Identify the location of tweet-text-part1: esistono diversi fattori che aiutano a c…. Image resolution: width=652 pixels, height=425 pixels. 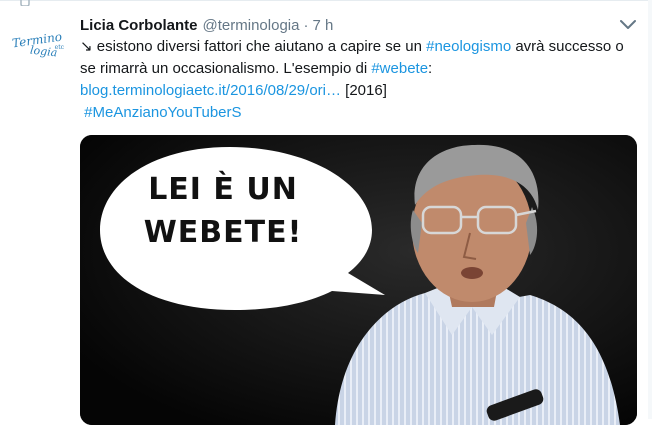
(259, 46).